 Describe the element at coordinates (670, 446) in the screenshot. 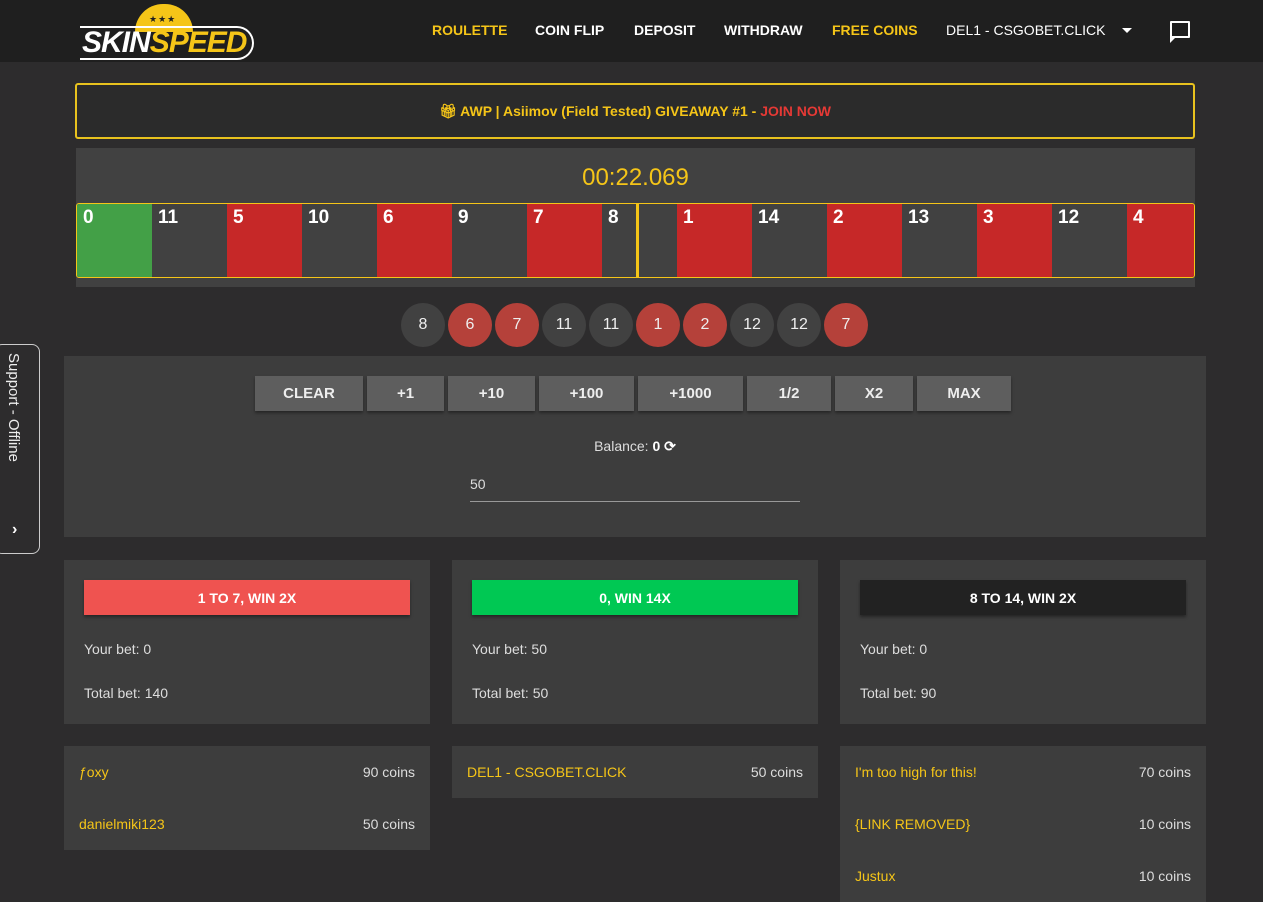

I see `refresh-icon: ⟳` at that location.